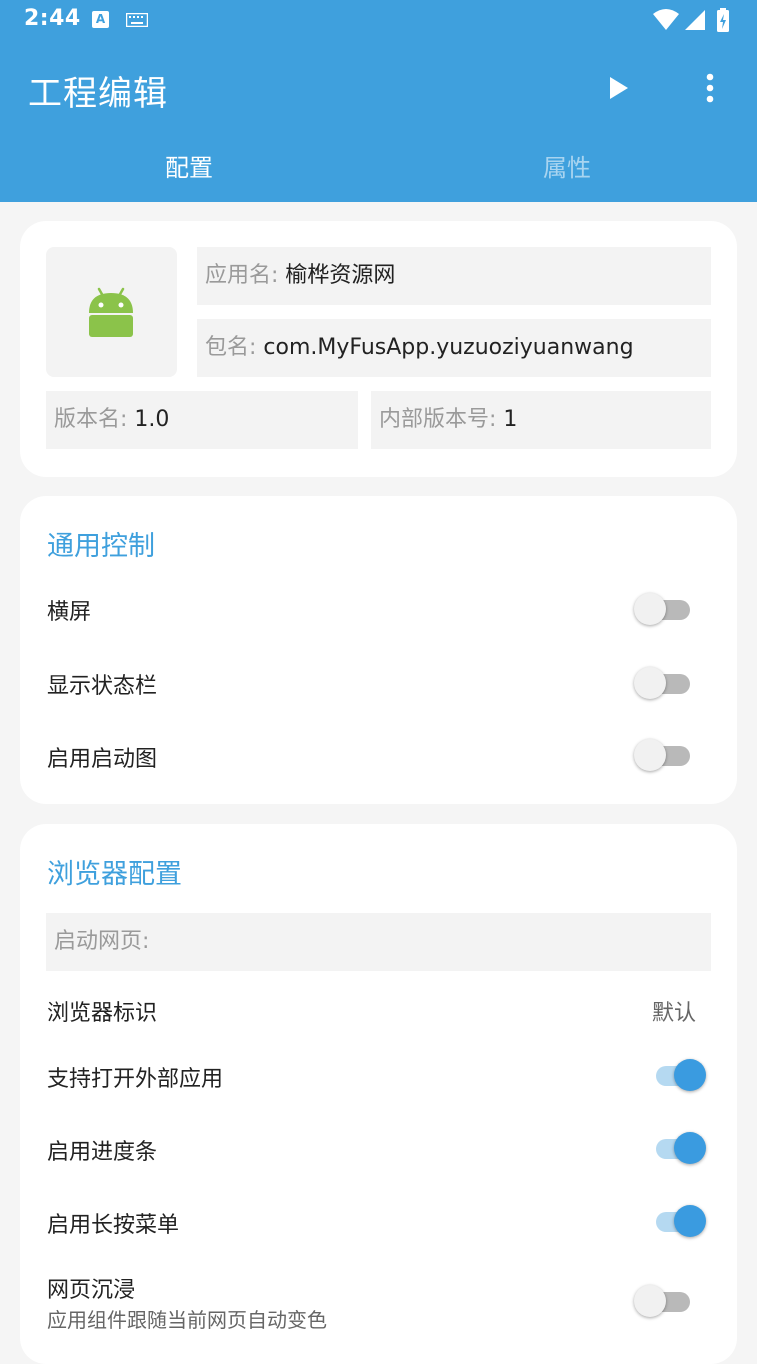 This screenshot has height=1364, width=757. I want to click on status-time: 2:44, so click(52, 18).